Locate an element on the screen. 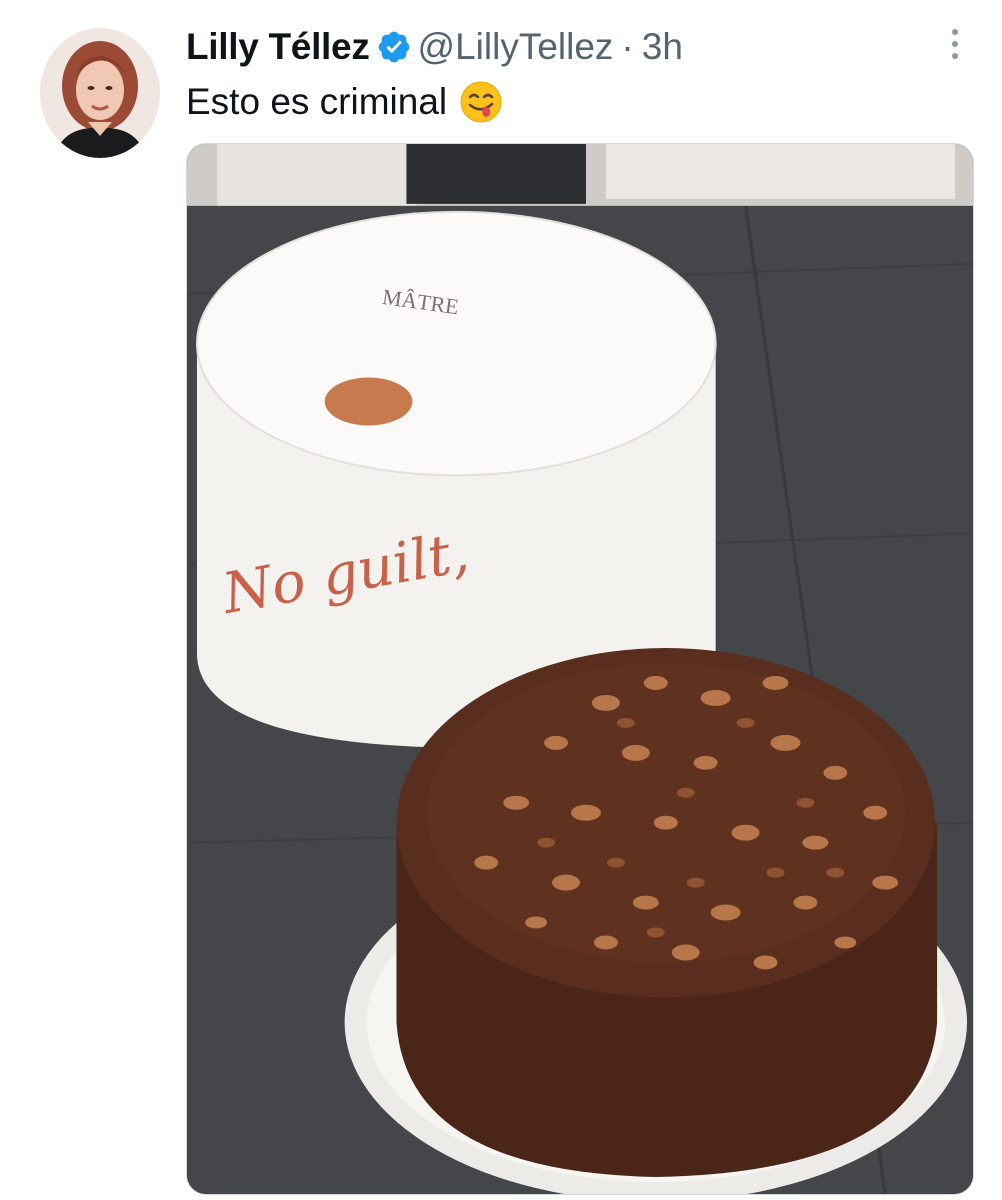 The height and width of the screenshot is (1200, 1002). profile-photo is located at coordinates (100, 93).